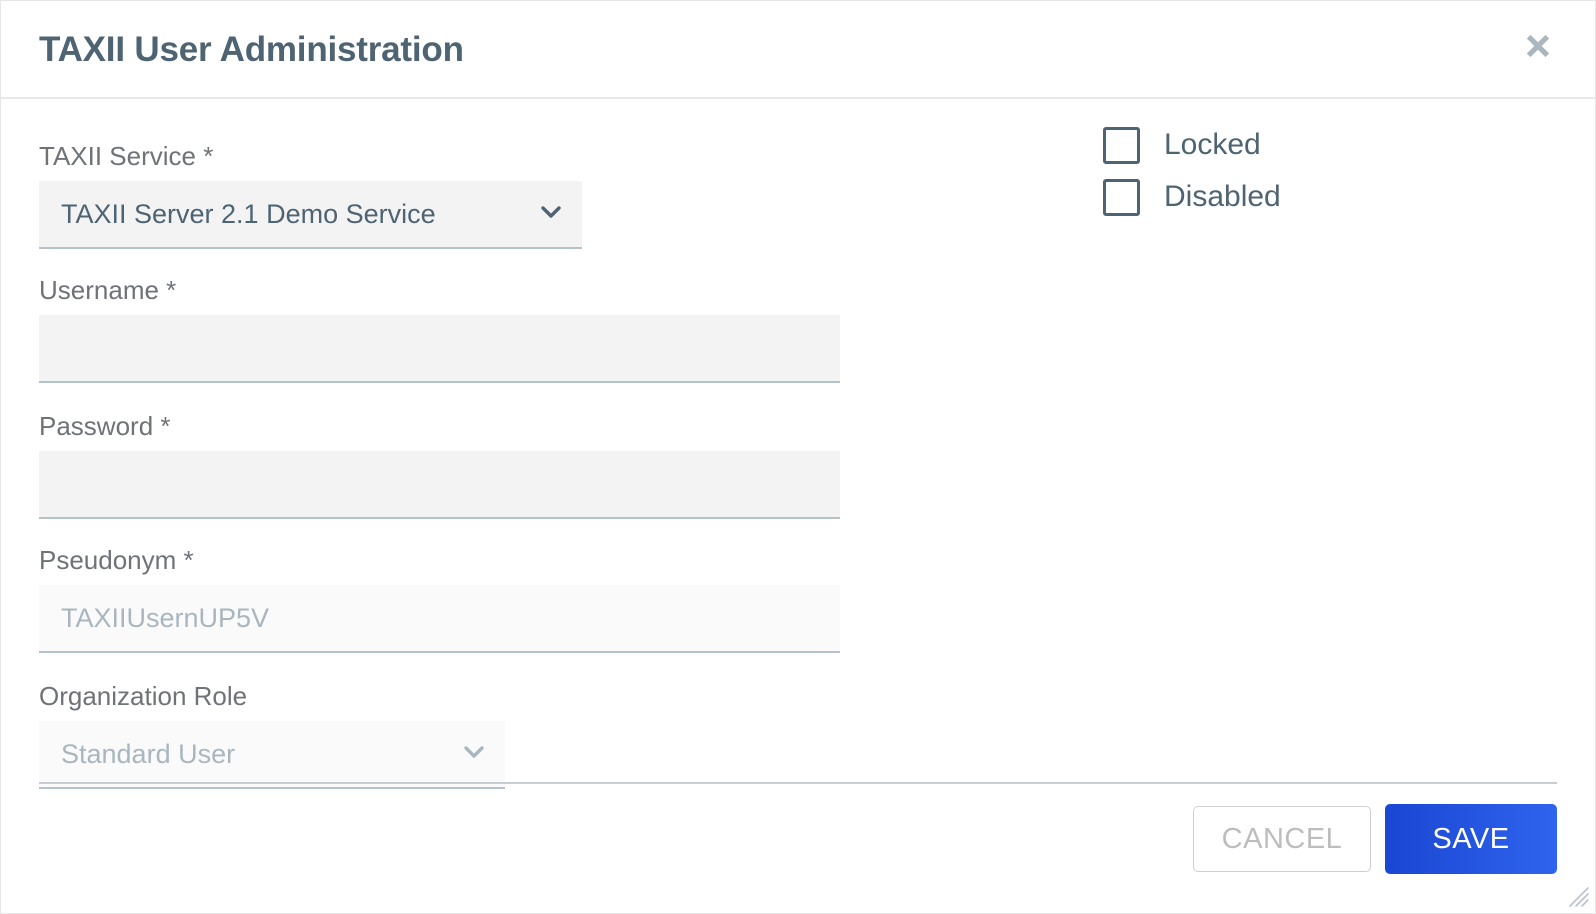  I want to click on pseudonym-label: Pseudonym *, so click(116, 560).